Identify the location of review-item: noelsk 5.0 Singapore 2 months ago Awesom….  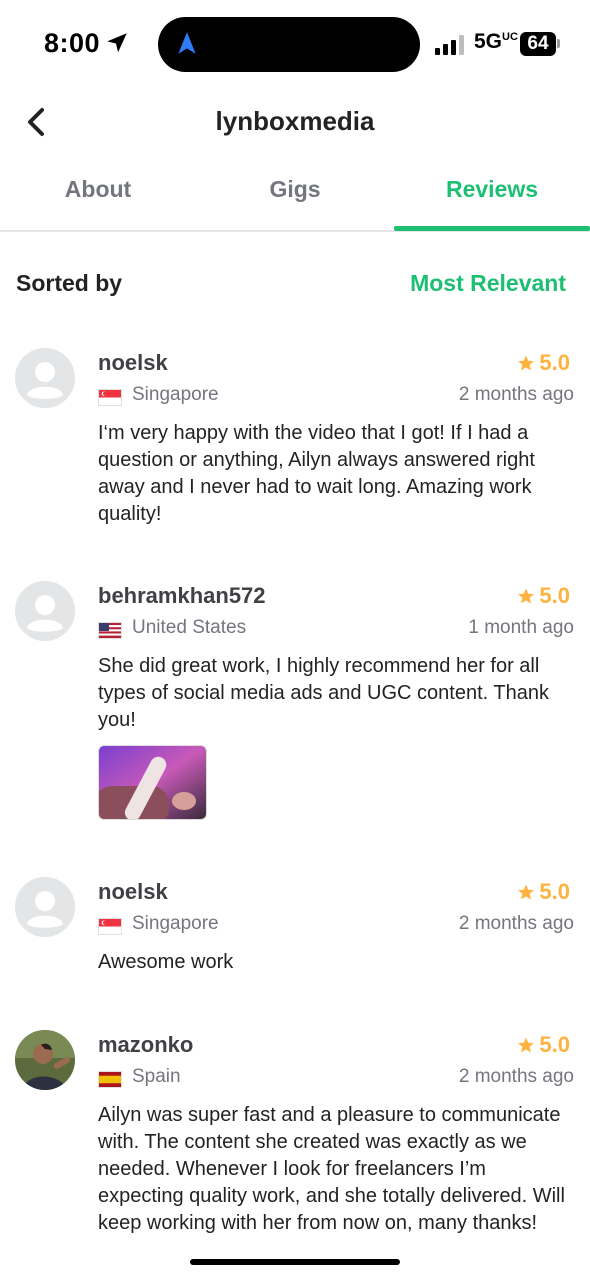
(295, 932).